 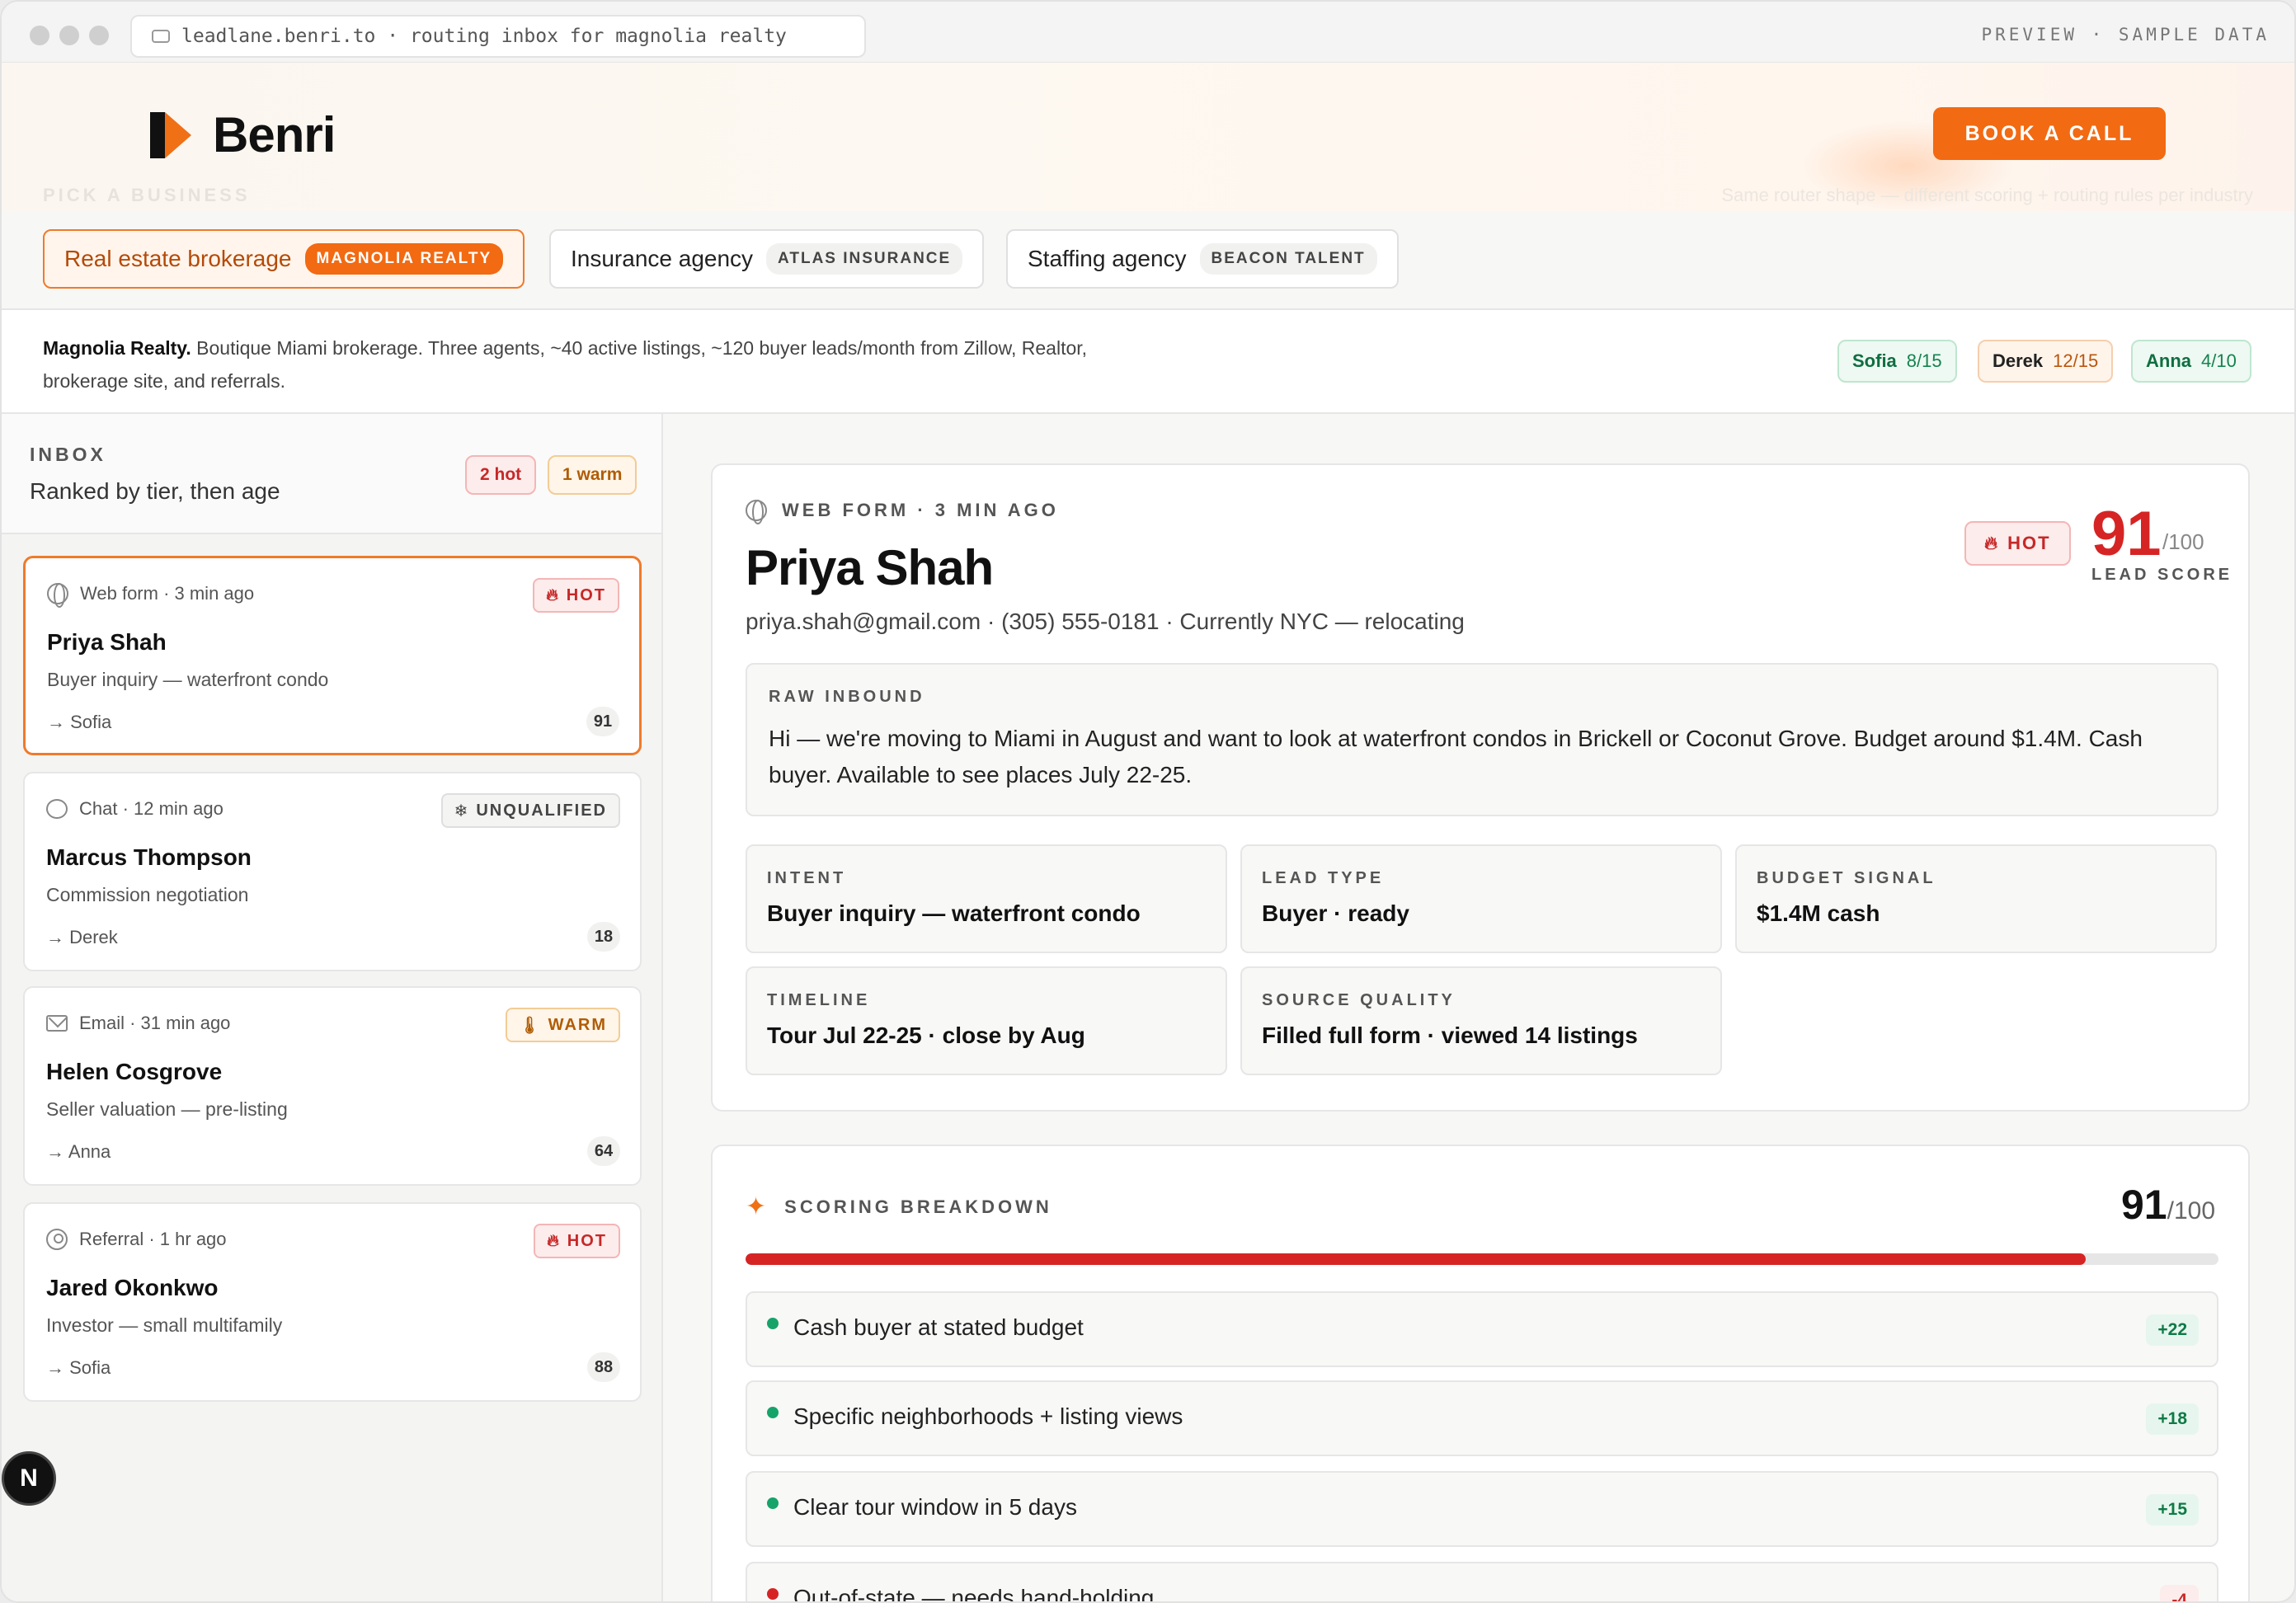 I want to click on tier-badge: 🌡︎ WARM, so click(x=563, y=1025).